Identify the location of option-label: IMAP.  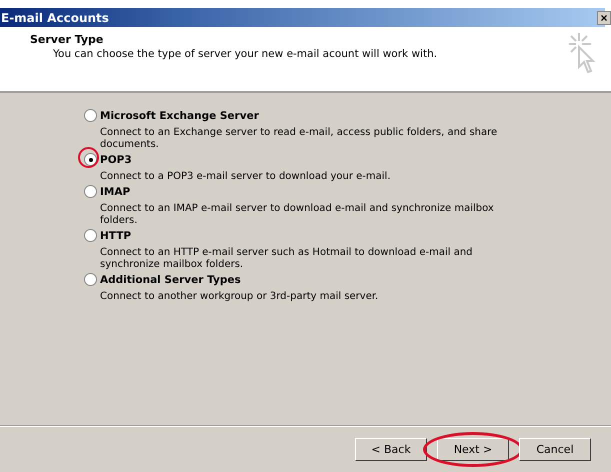
(115, 192).